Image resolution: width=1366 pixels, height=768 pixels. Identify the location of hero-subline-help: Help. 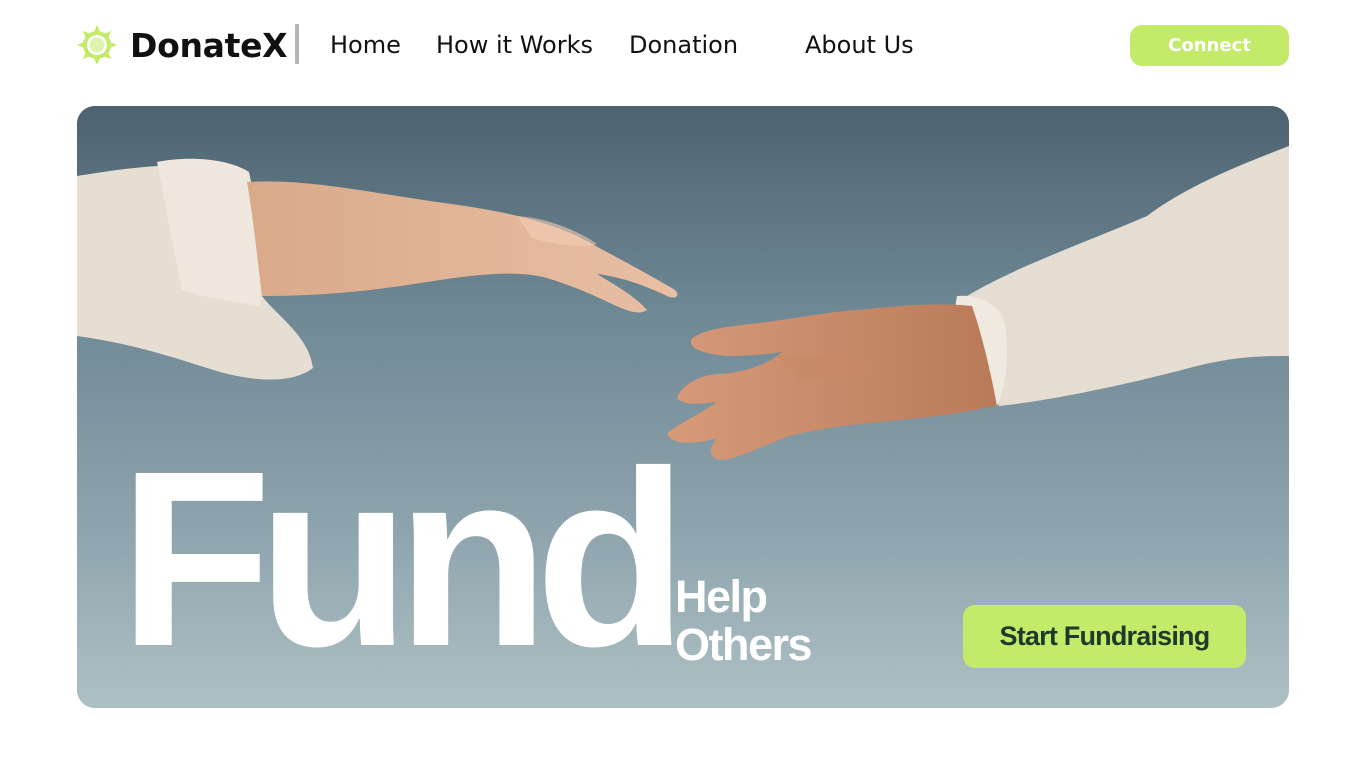
(721, 596).